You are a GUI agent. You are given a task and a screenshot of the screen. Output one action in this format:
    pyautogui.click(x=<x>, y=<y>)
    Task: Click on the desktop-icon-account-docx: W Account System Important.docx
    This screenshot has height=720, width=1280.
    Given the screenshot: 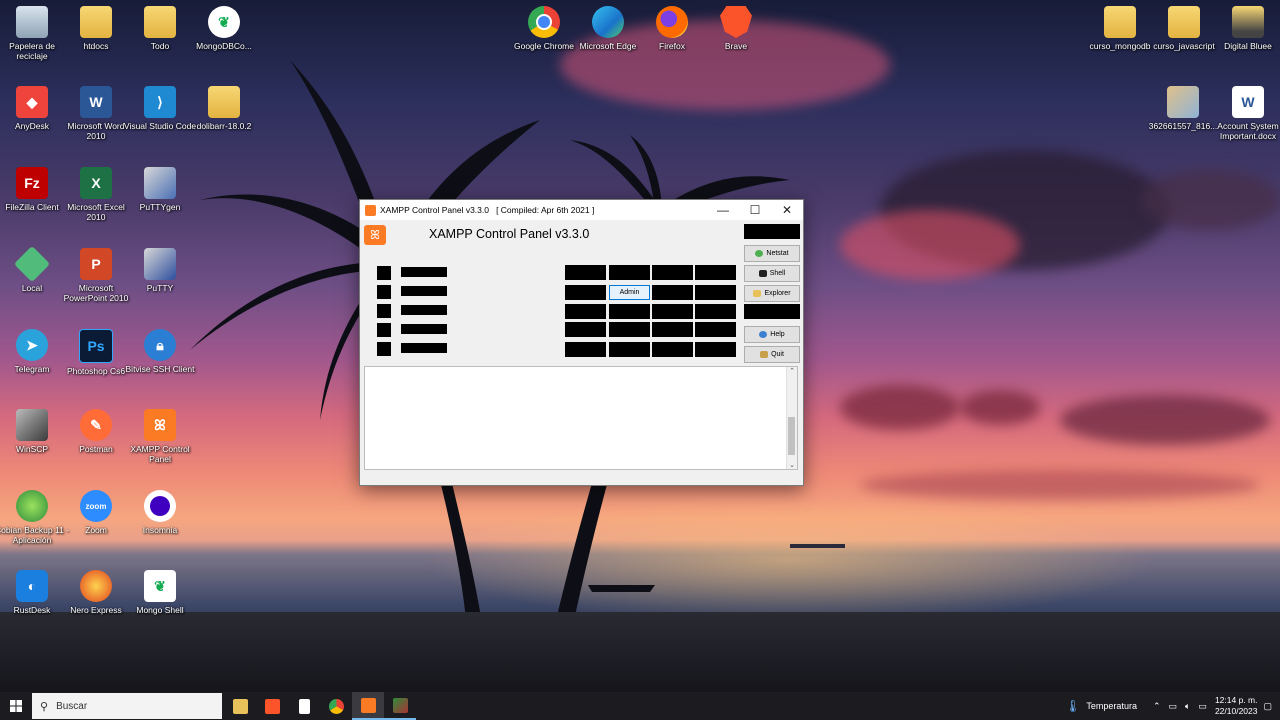 What is the action you would take?
    pyautogui.click(x=1244, y=113)
    